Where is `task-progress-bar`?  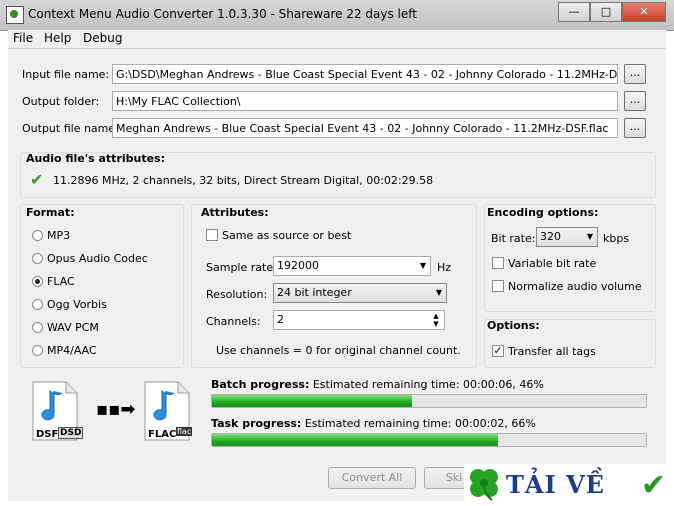
task-progress-bar is located at coordinates (429, 440).